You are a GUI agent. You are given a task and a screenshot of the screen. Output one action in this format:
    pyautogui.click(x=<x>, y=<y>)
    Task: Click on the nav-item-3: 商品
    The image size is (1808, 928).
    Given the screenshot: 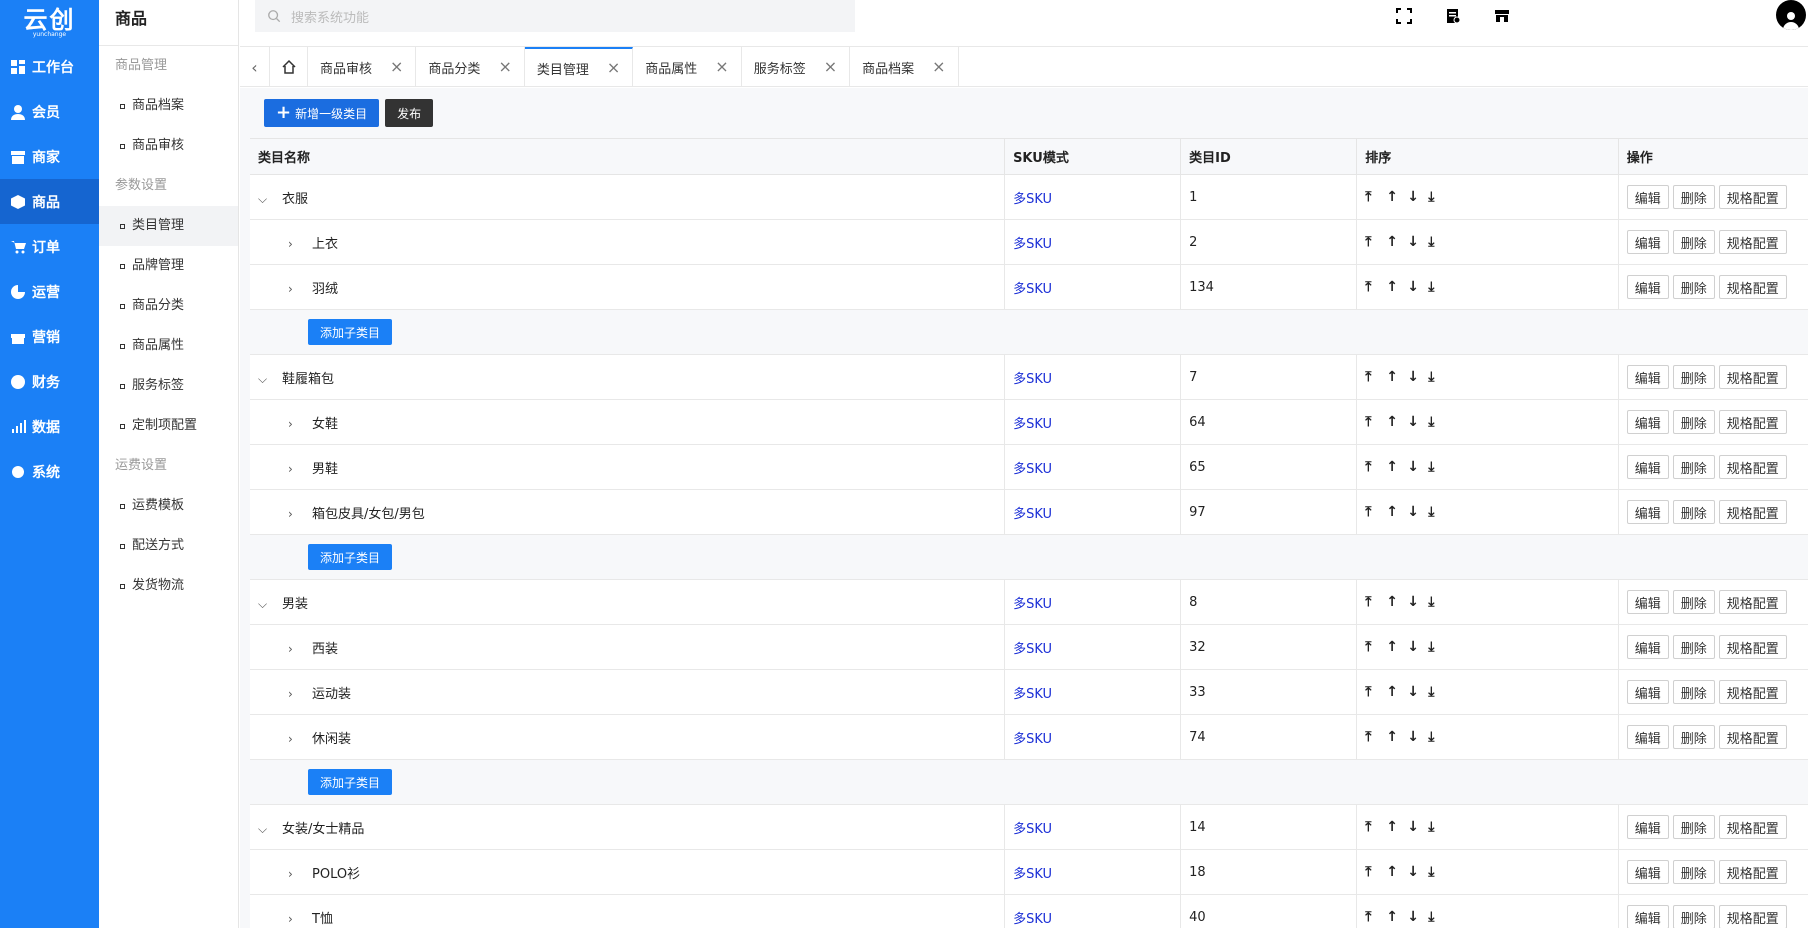 What is the action you would take?
    pyautogui.click(x=49, y=201)
    